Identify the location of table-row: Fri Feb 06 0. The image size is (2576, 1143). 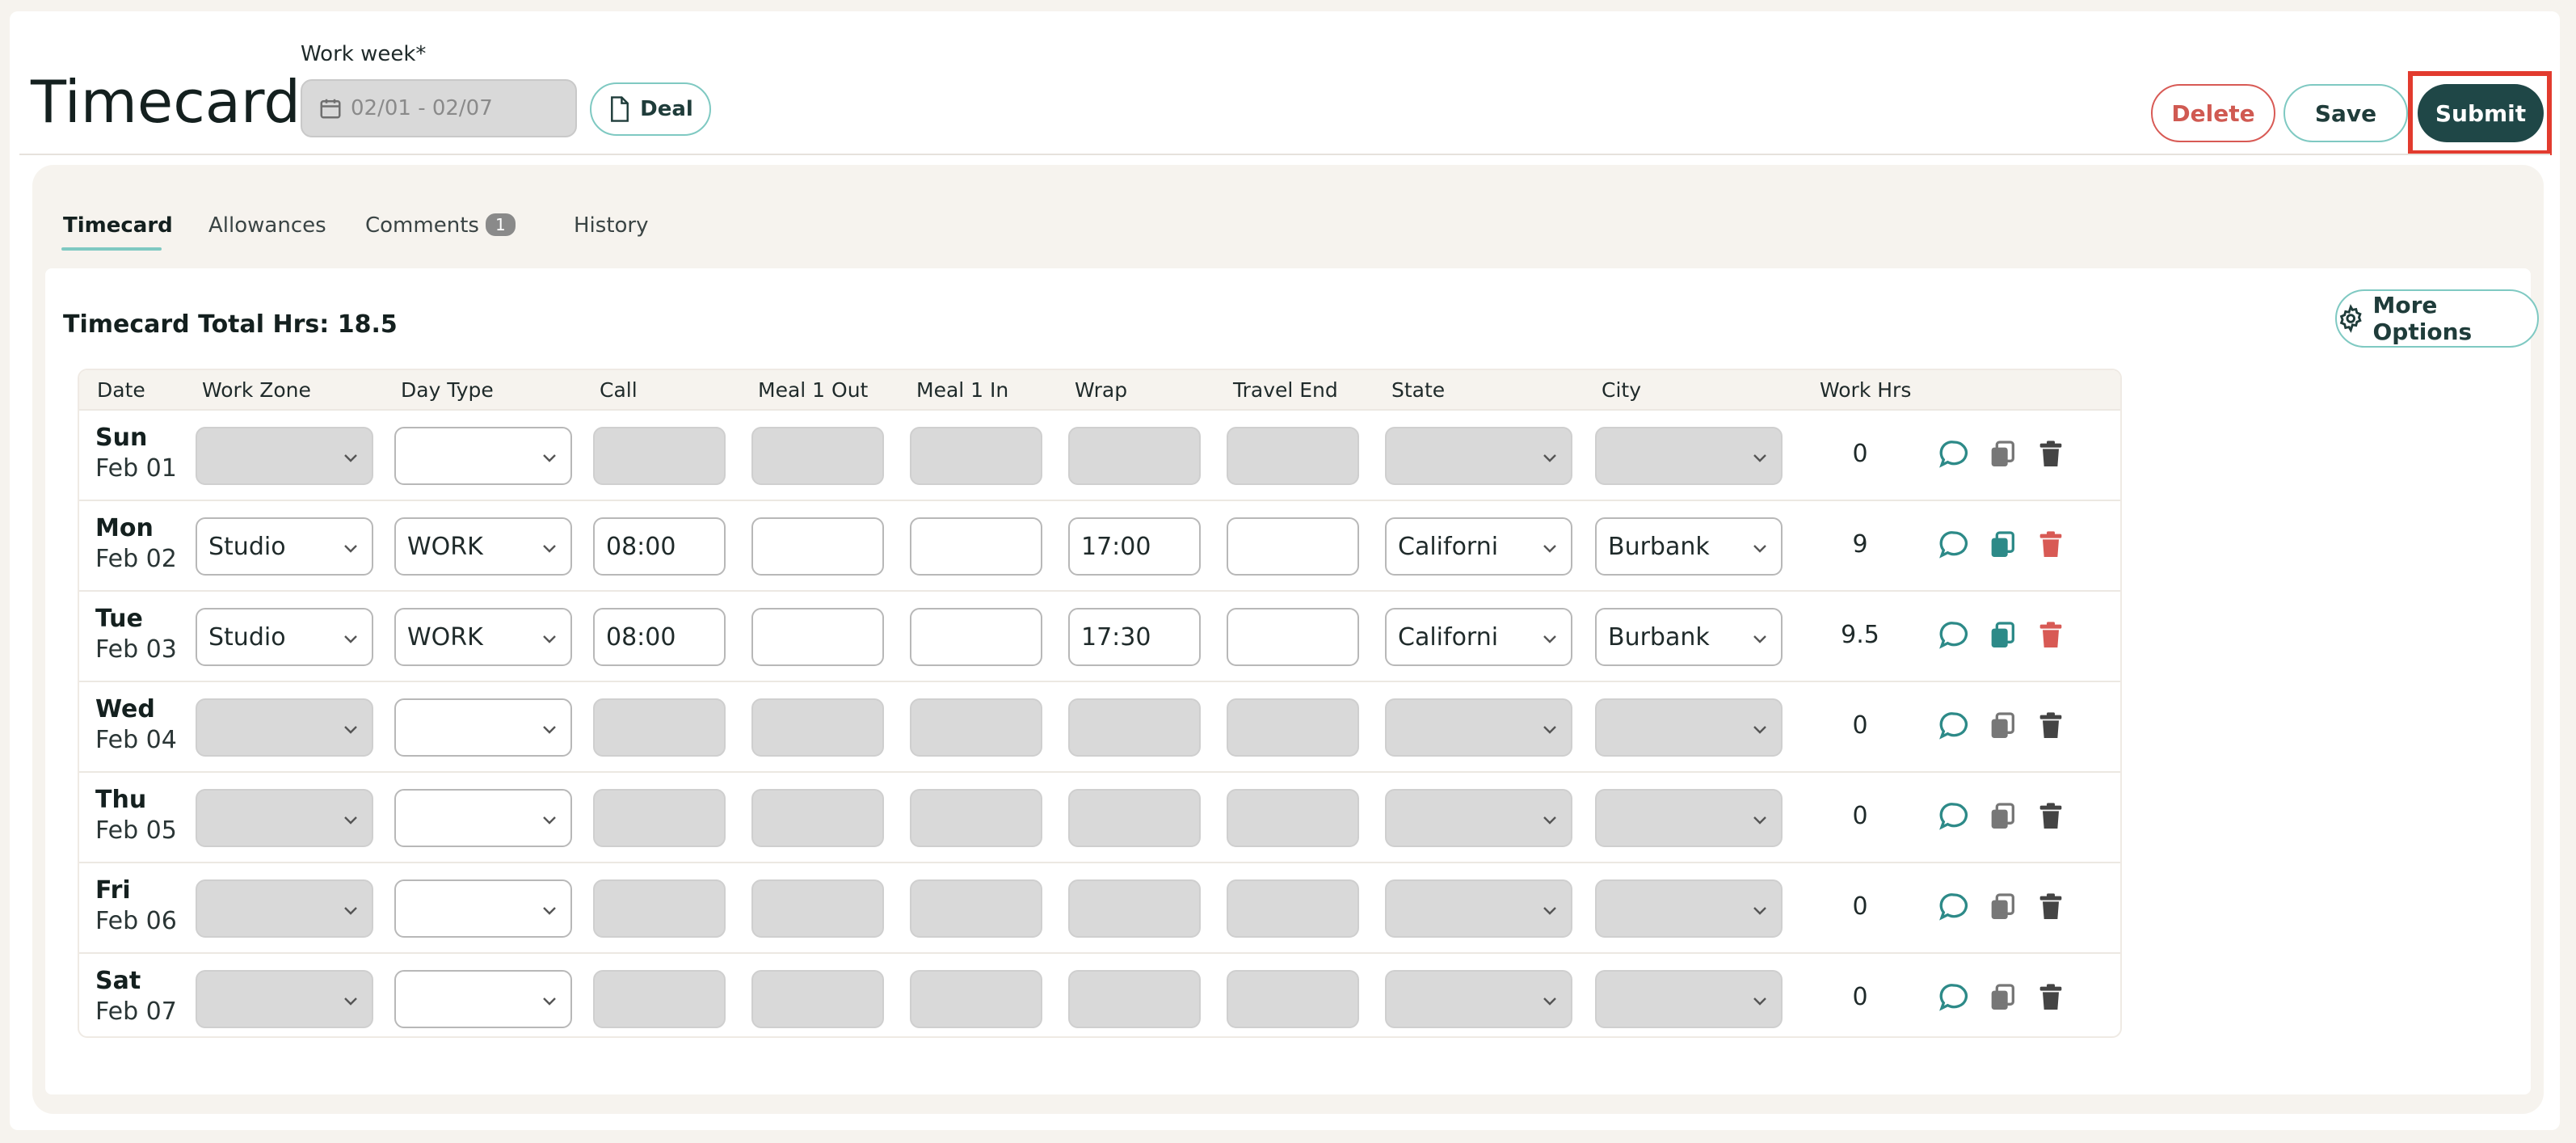
(1099, 908).